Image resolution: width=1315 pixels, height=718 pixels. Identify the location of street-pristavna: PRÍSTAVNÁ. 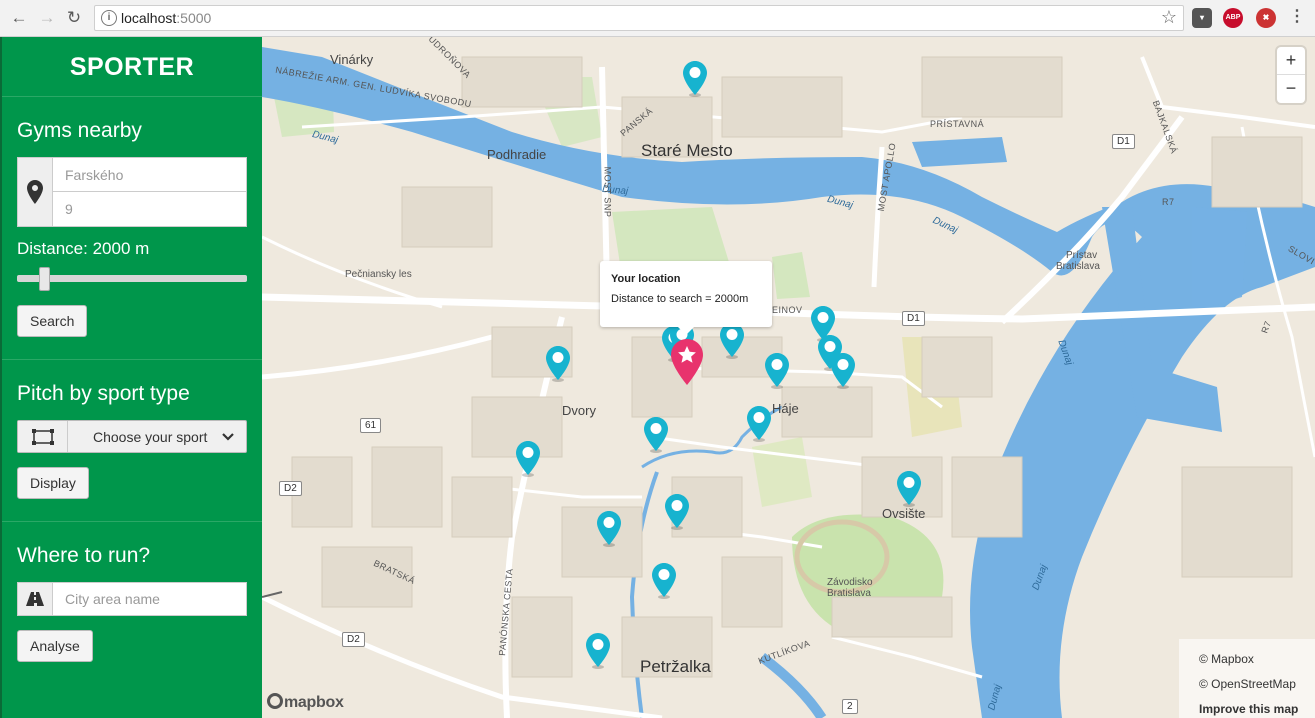
(957, 124).